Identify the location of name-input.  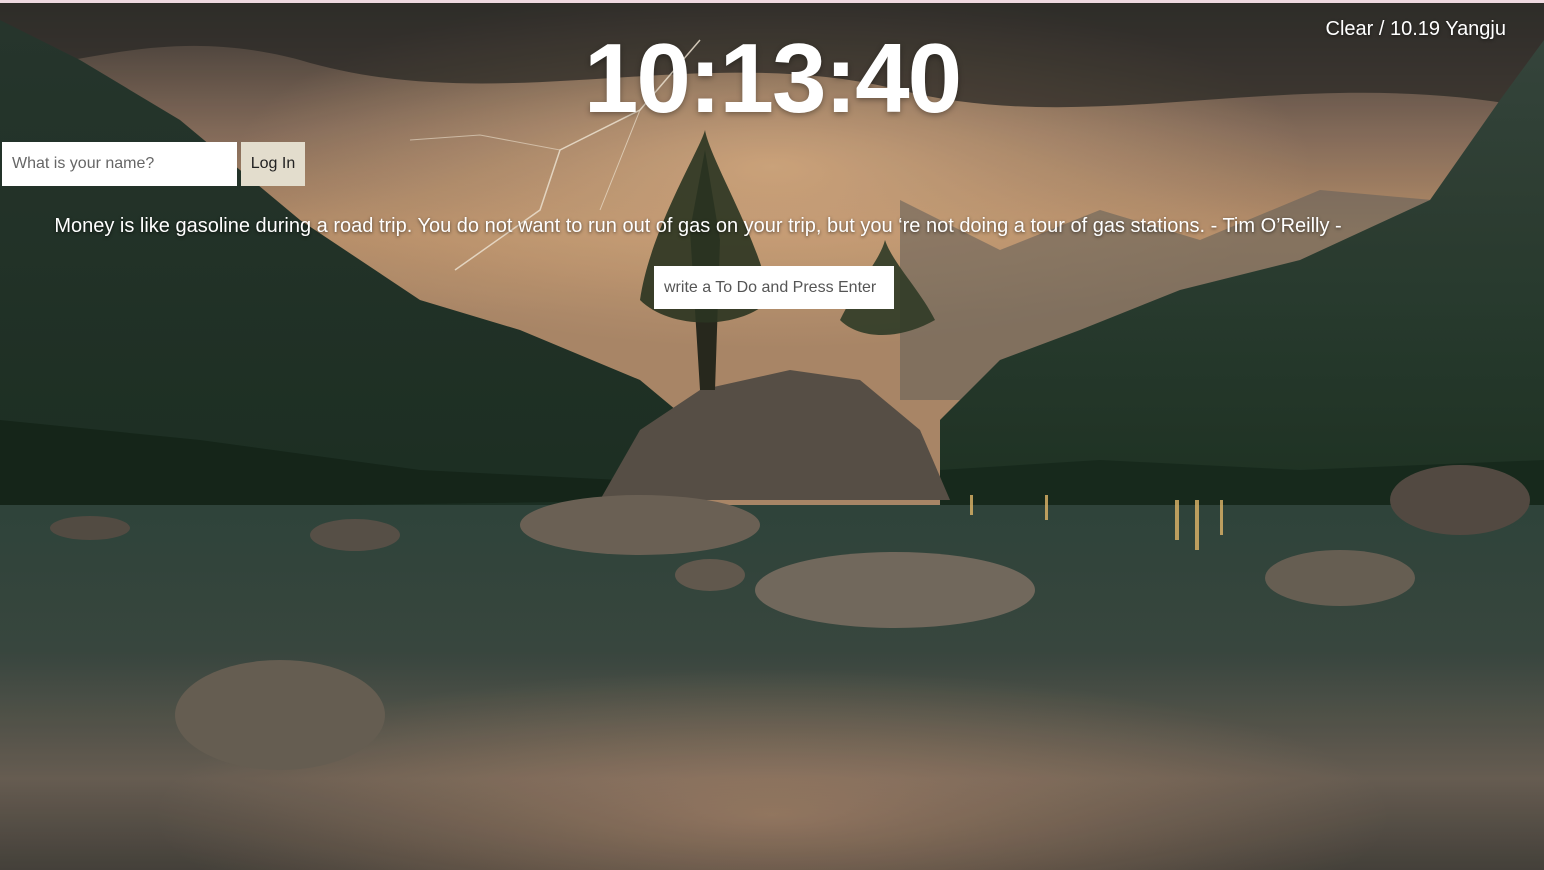
(119, 164).